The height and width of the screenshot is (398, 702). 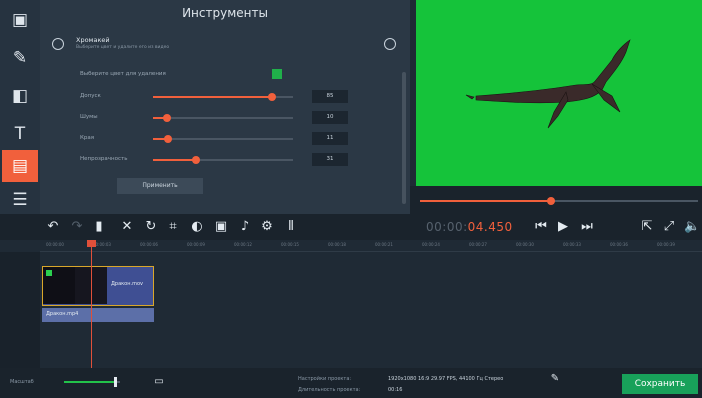 I want to click on stickers-button: ▤, so click(x=20, y=166).